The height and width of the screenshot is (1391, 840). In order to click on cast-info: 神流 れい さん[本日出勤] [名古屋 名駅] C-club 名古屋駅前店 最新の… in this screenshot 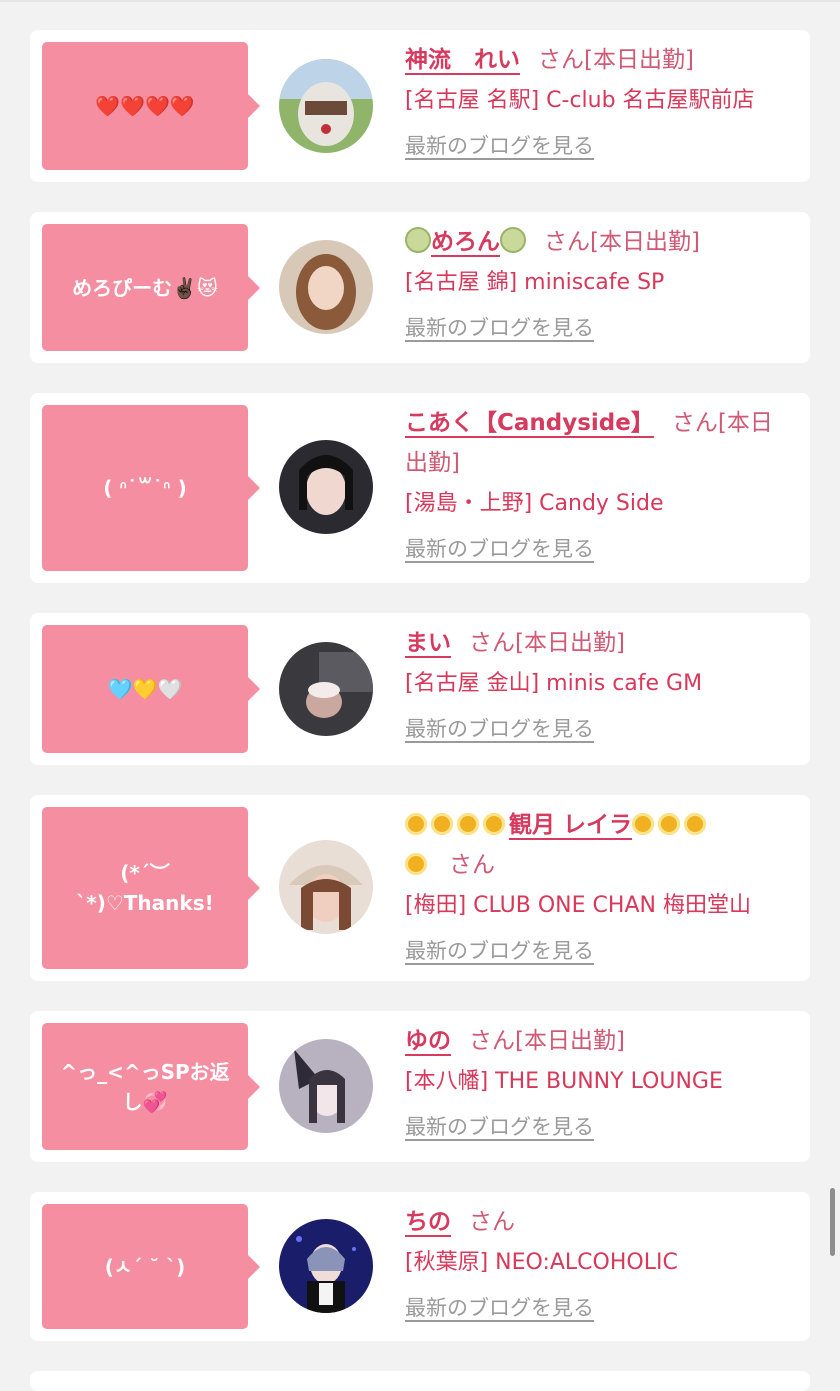, I will do `click(597, 105)`.